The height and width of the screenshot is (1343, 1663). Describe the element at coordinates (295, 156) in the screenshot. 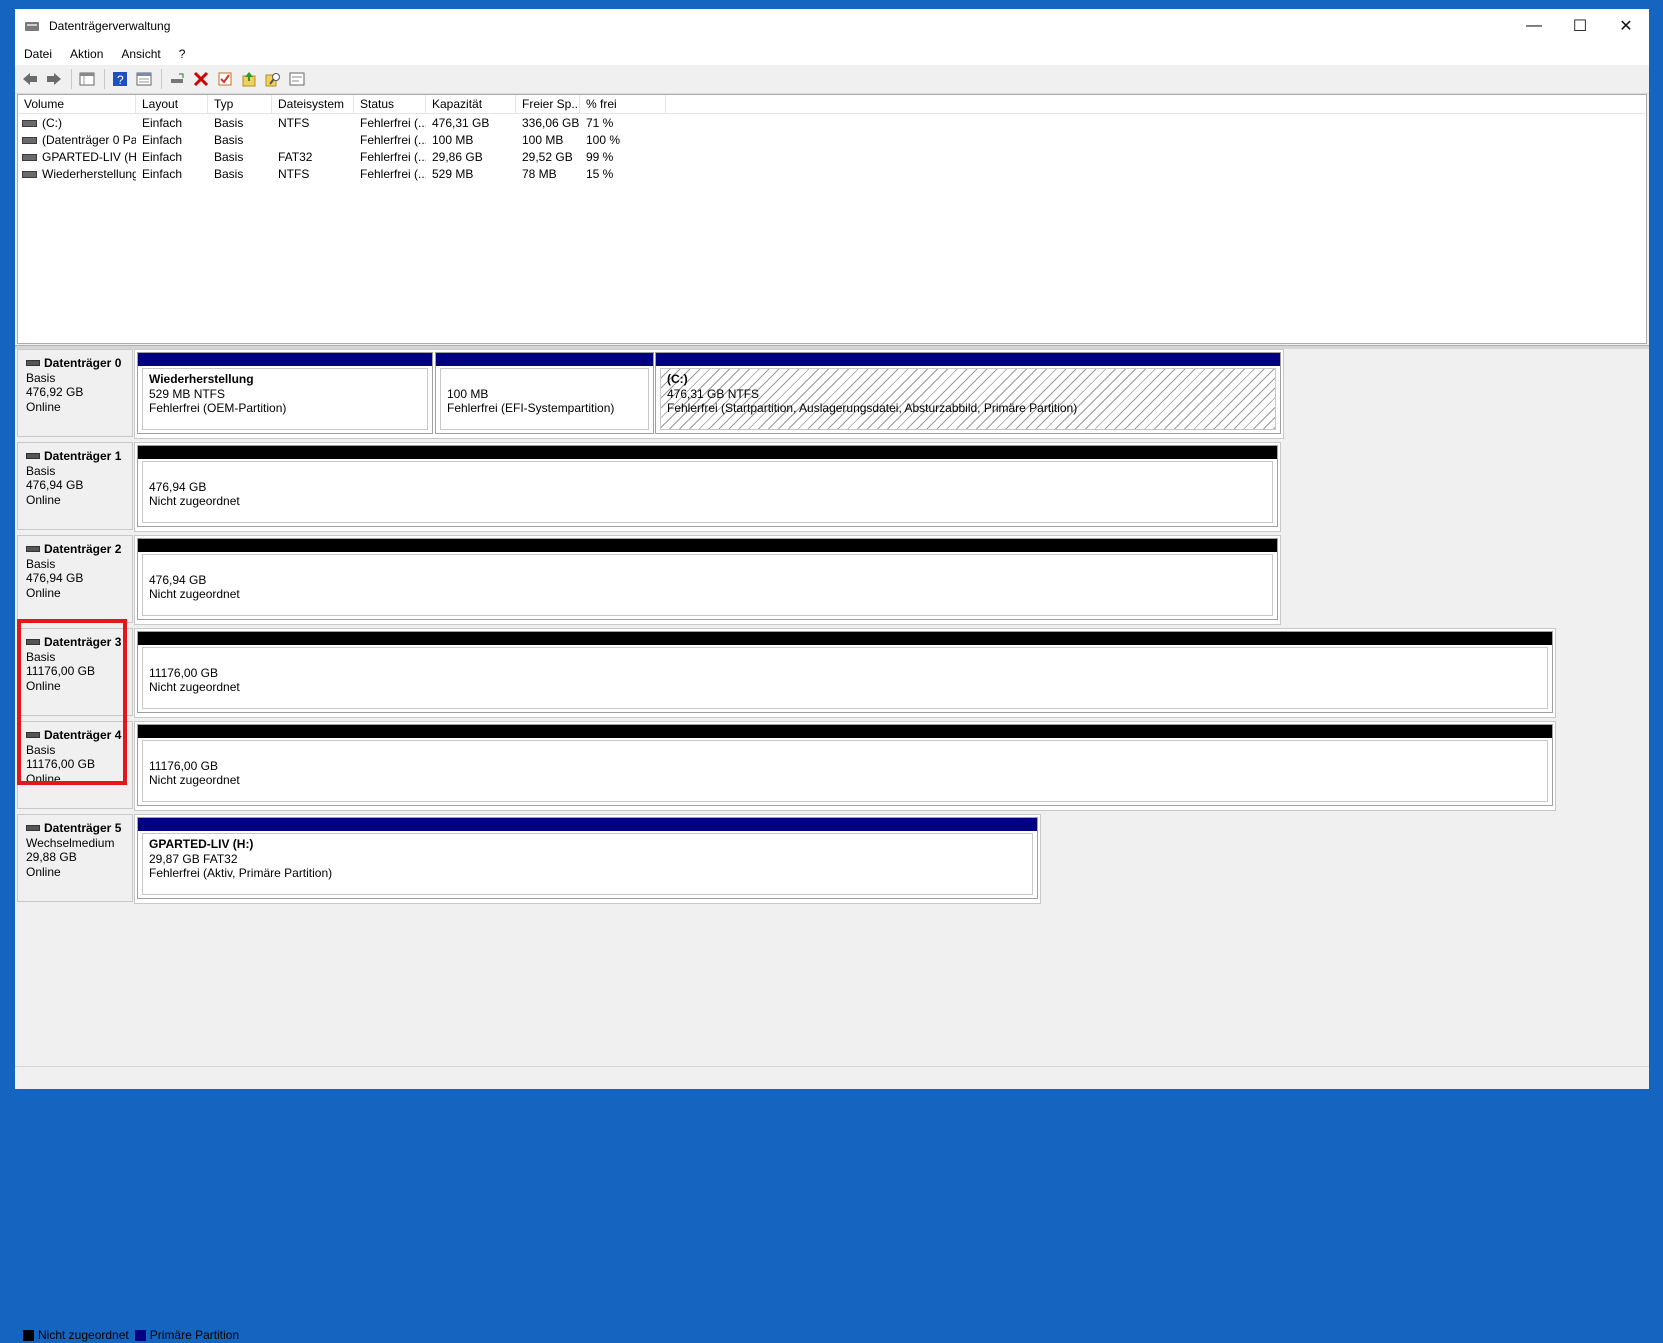

I see `volume-cell-dateisystem: FAT32` at that location.